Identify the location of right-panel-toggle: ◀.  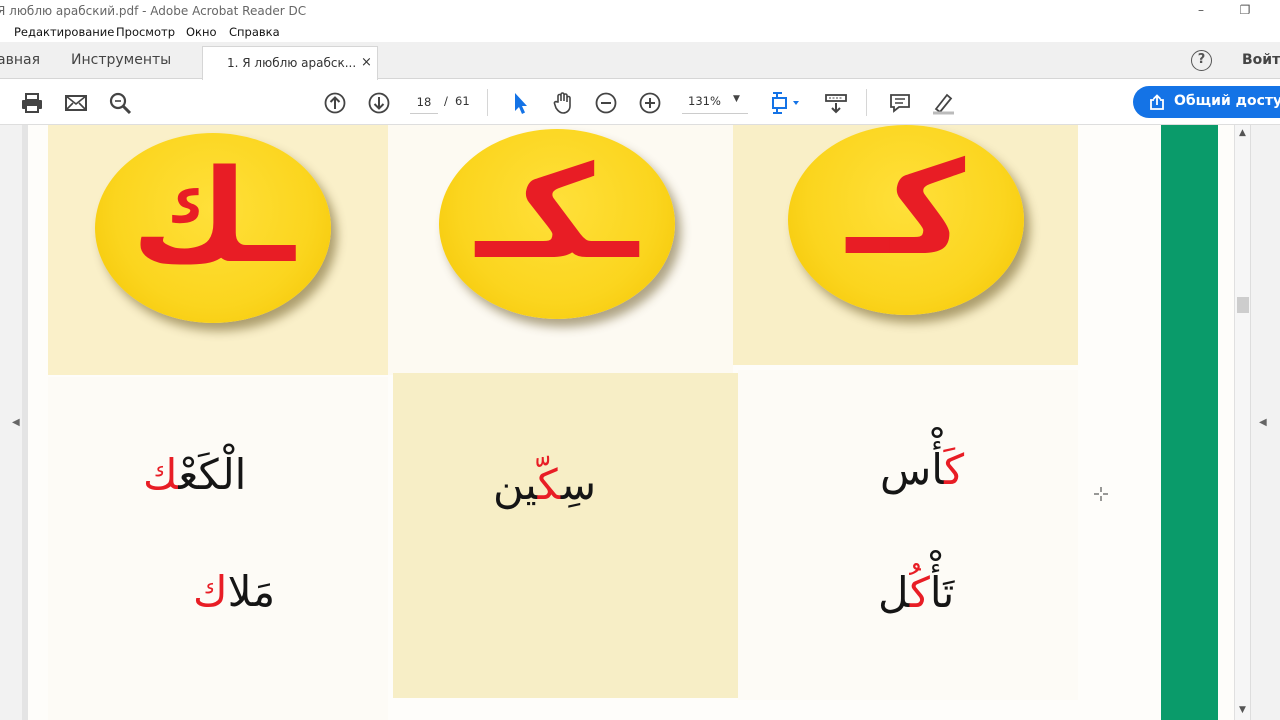
(1265, 422).